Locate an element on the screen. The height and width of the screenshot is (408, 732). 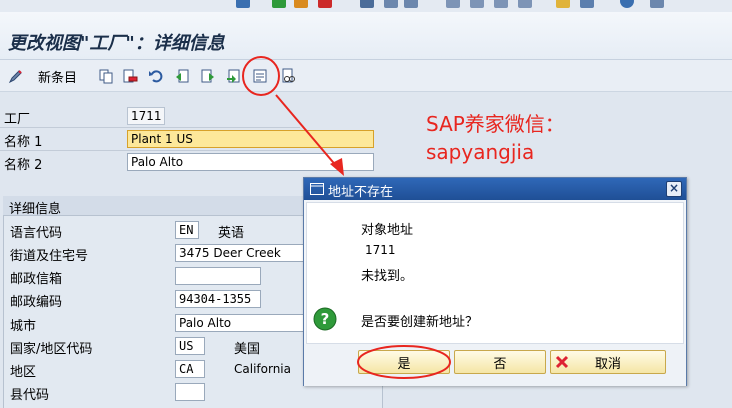
dialog-title: 地址不存在 is located at coordinates (361, 192).